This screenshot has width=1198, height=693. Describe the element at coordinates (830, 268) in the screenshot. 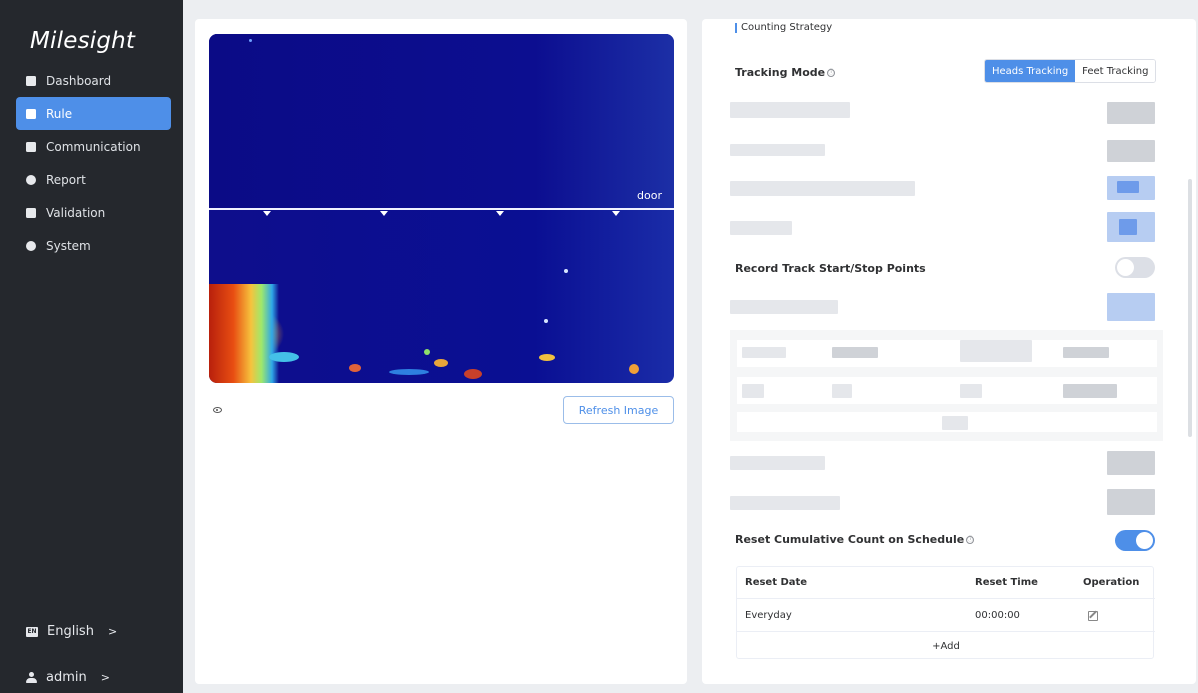

I see `record-track-label: Record Track Start/Stop Points` at that location.